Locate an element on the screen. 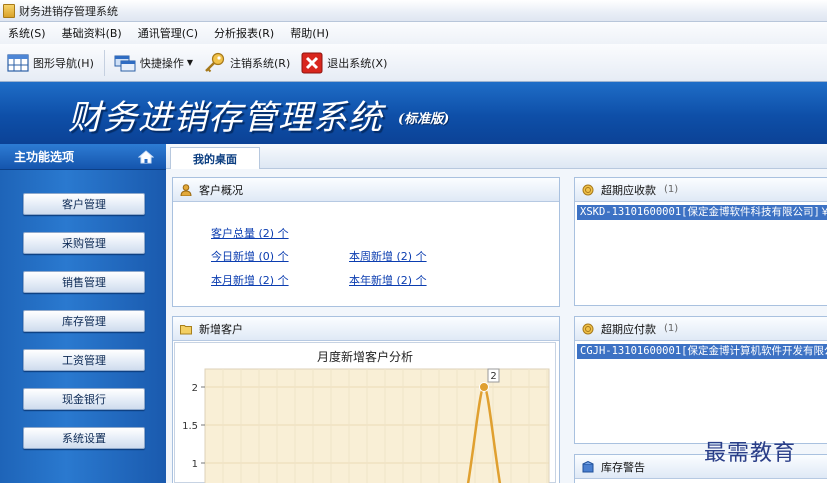 Image resolution: width=827 pixels, height=483 pixels. new-customers-title: 新增客户 is located at coordinates (221, 329).